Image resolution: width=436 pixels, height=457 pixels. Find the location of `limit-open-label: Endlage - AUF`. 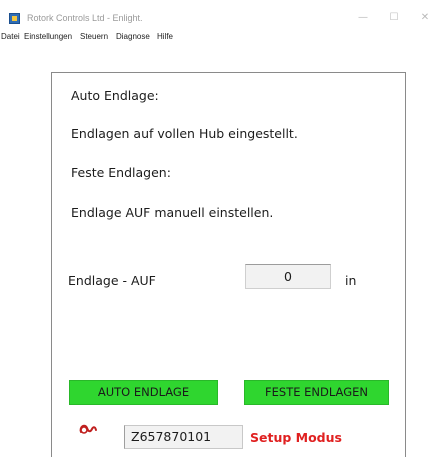

limit-open-label: Endlage - AUF is located at coordinates (112, 280).